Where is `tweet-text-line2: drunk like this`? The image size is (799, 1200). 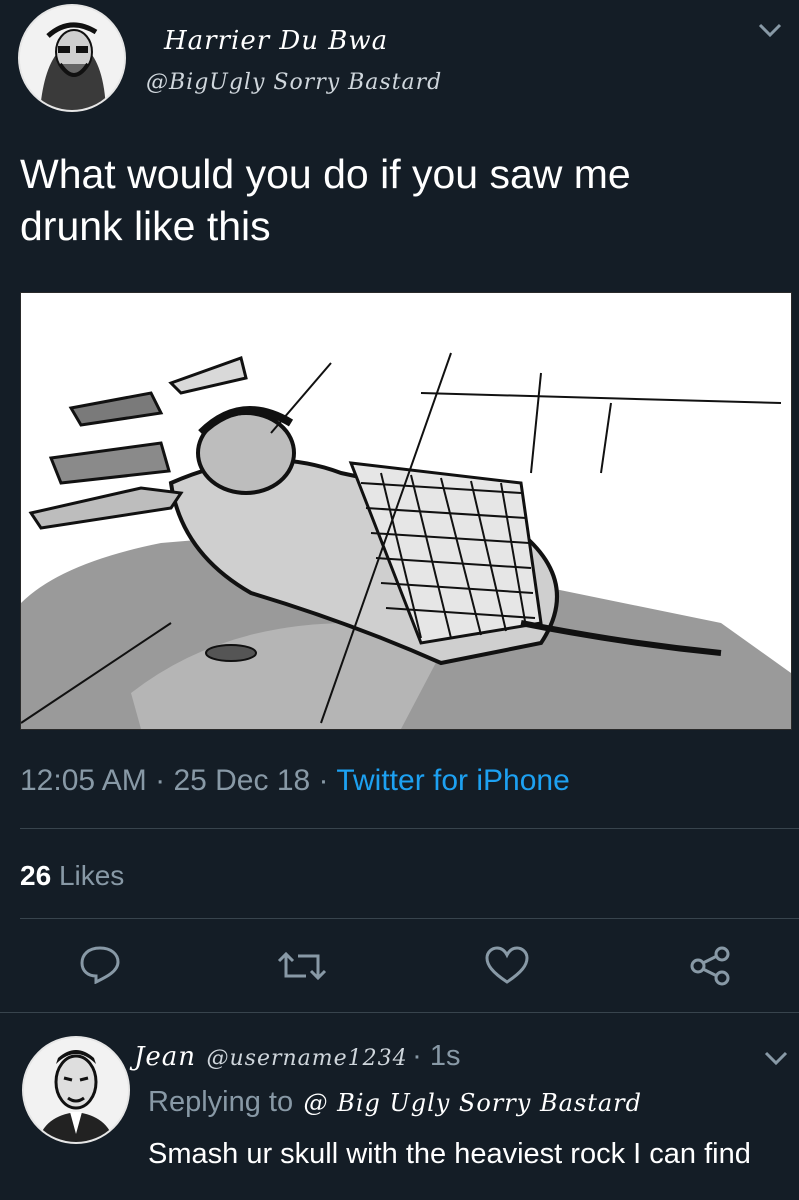
tweet-text-line2: drunk like this is located at coordinates (145, 226).